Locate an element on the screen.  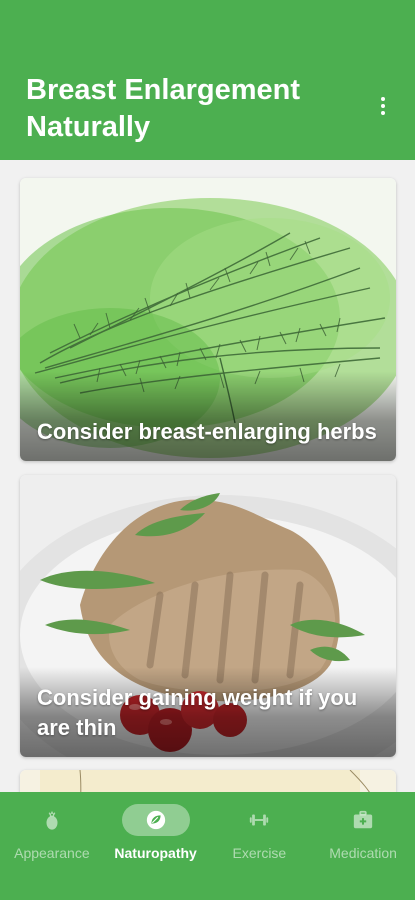
more-vert-icon is located at coordinates (383, 99).